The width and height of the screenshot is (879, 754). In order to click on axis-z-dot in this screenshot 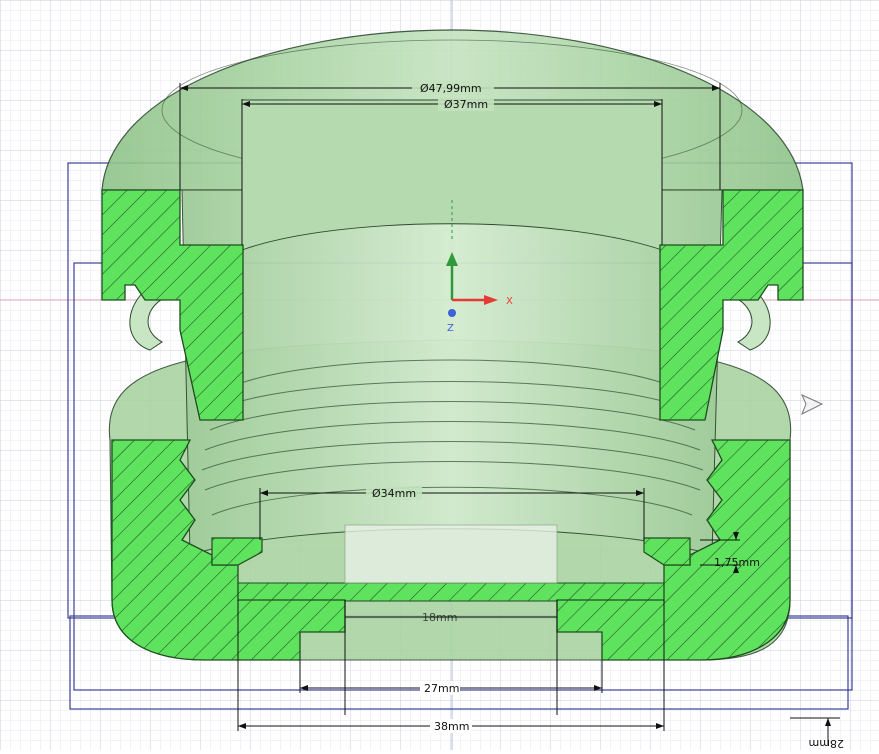, I will do `click(452, 313)`.